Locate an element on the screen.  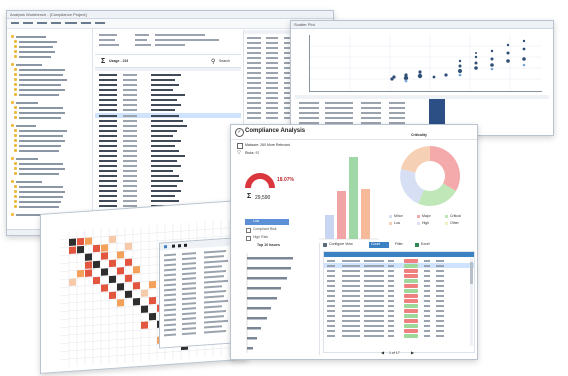
gauge-arc is located at coordinates (260, 181).